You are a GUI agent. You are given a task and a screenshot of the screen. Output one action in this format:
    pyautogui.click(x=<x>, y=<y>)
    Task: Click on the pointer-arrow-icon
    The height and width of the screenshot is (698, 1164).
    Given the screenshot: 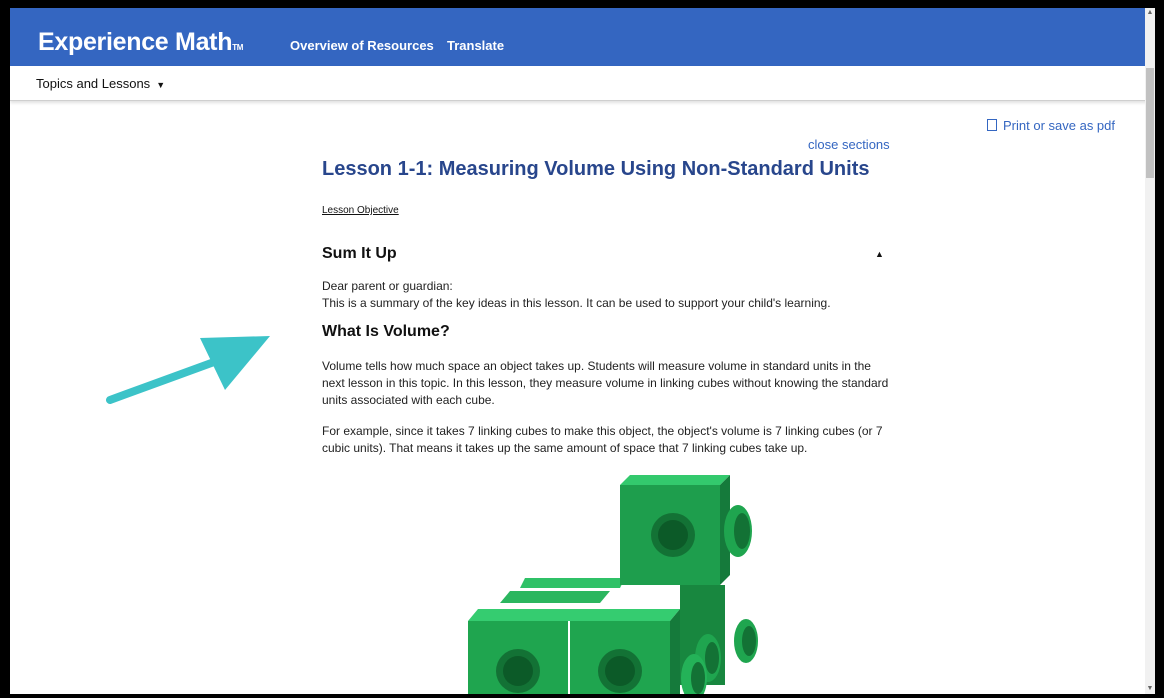 What is the action you would take?
    pyautogui.click(x=188, y=370)
    